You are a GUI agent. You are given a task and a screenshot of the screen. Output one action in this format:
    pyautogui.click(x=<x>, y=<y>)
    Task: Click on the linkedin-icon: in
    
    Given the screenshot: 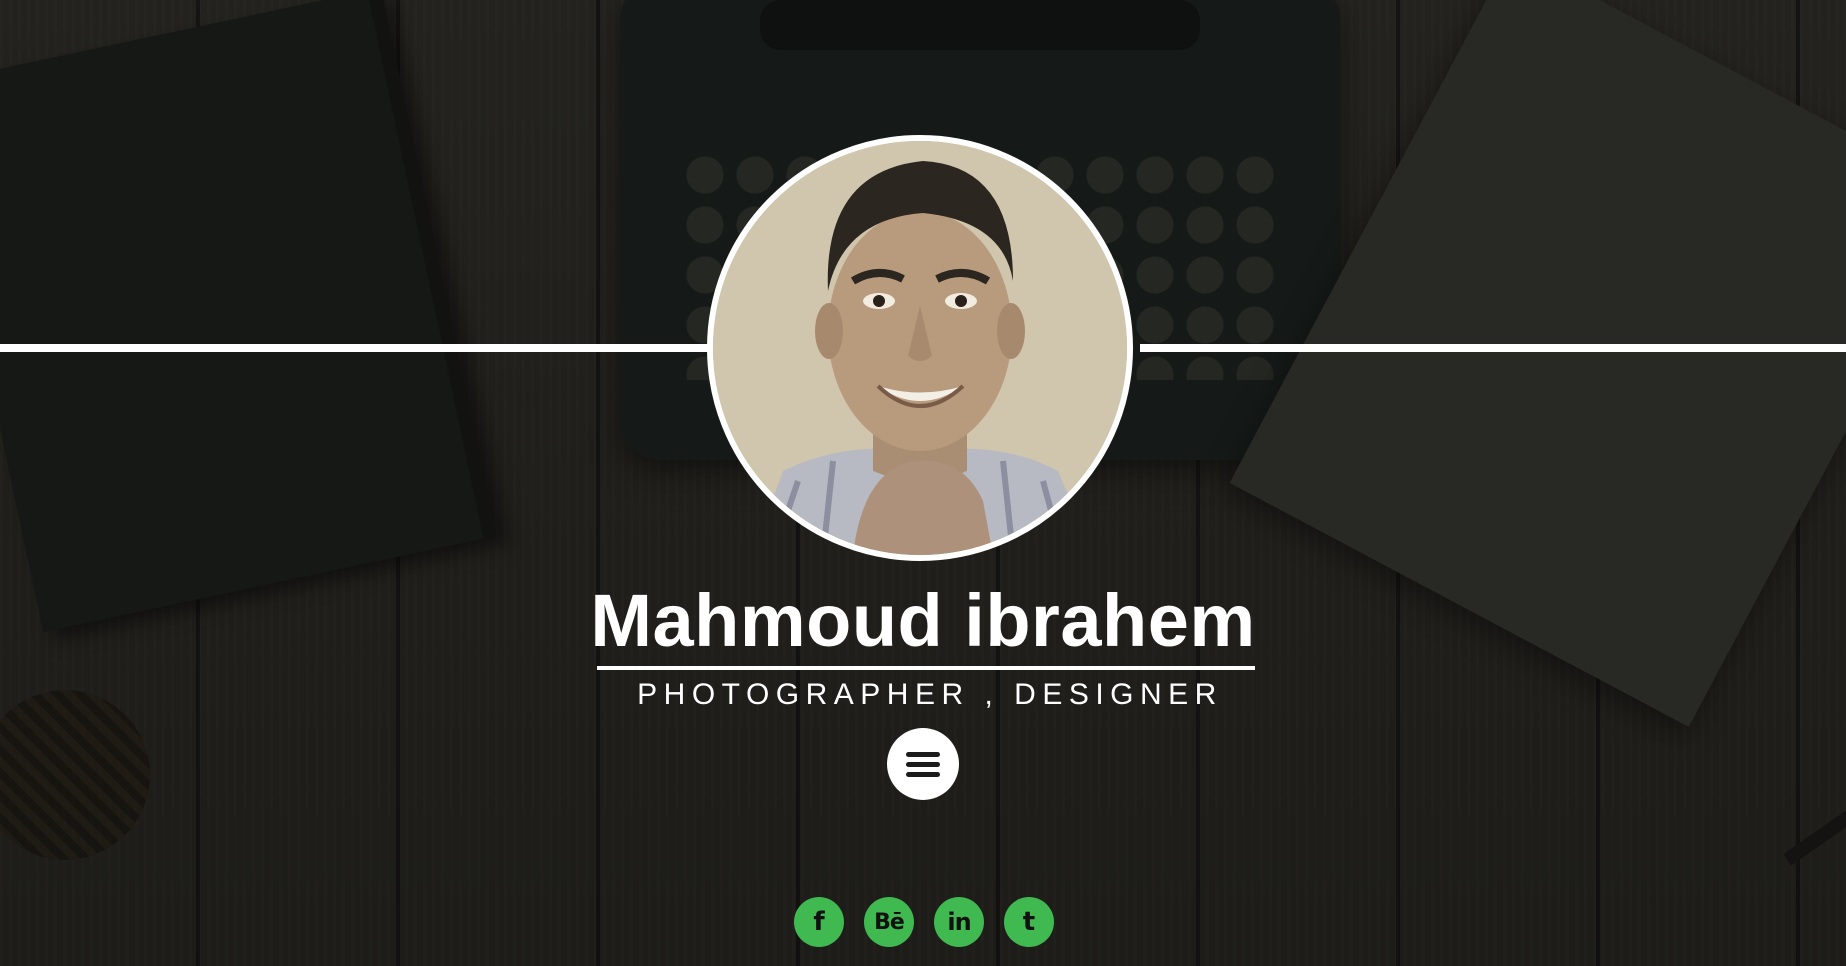 What is the action you would take?
    pyautogui.click(x=959, y=922)
    